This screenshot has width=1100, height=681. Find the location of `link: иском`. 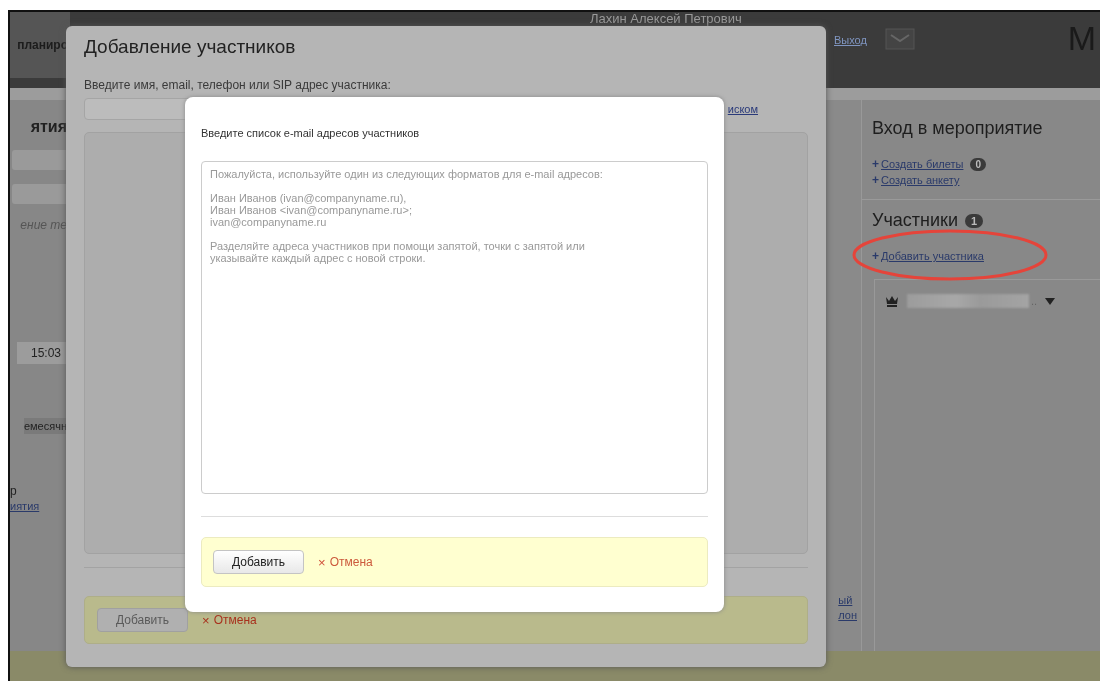

link: иском is located at coordinates (742, 109).